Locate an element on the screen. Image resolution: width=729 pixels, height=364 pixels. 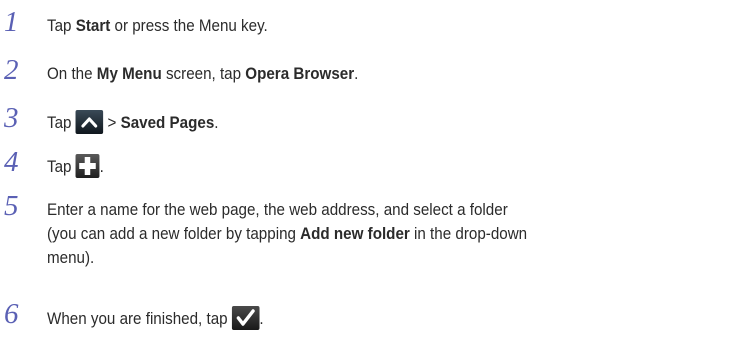
ui-term-start: Start is located at coordinates (93, 26).